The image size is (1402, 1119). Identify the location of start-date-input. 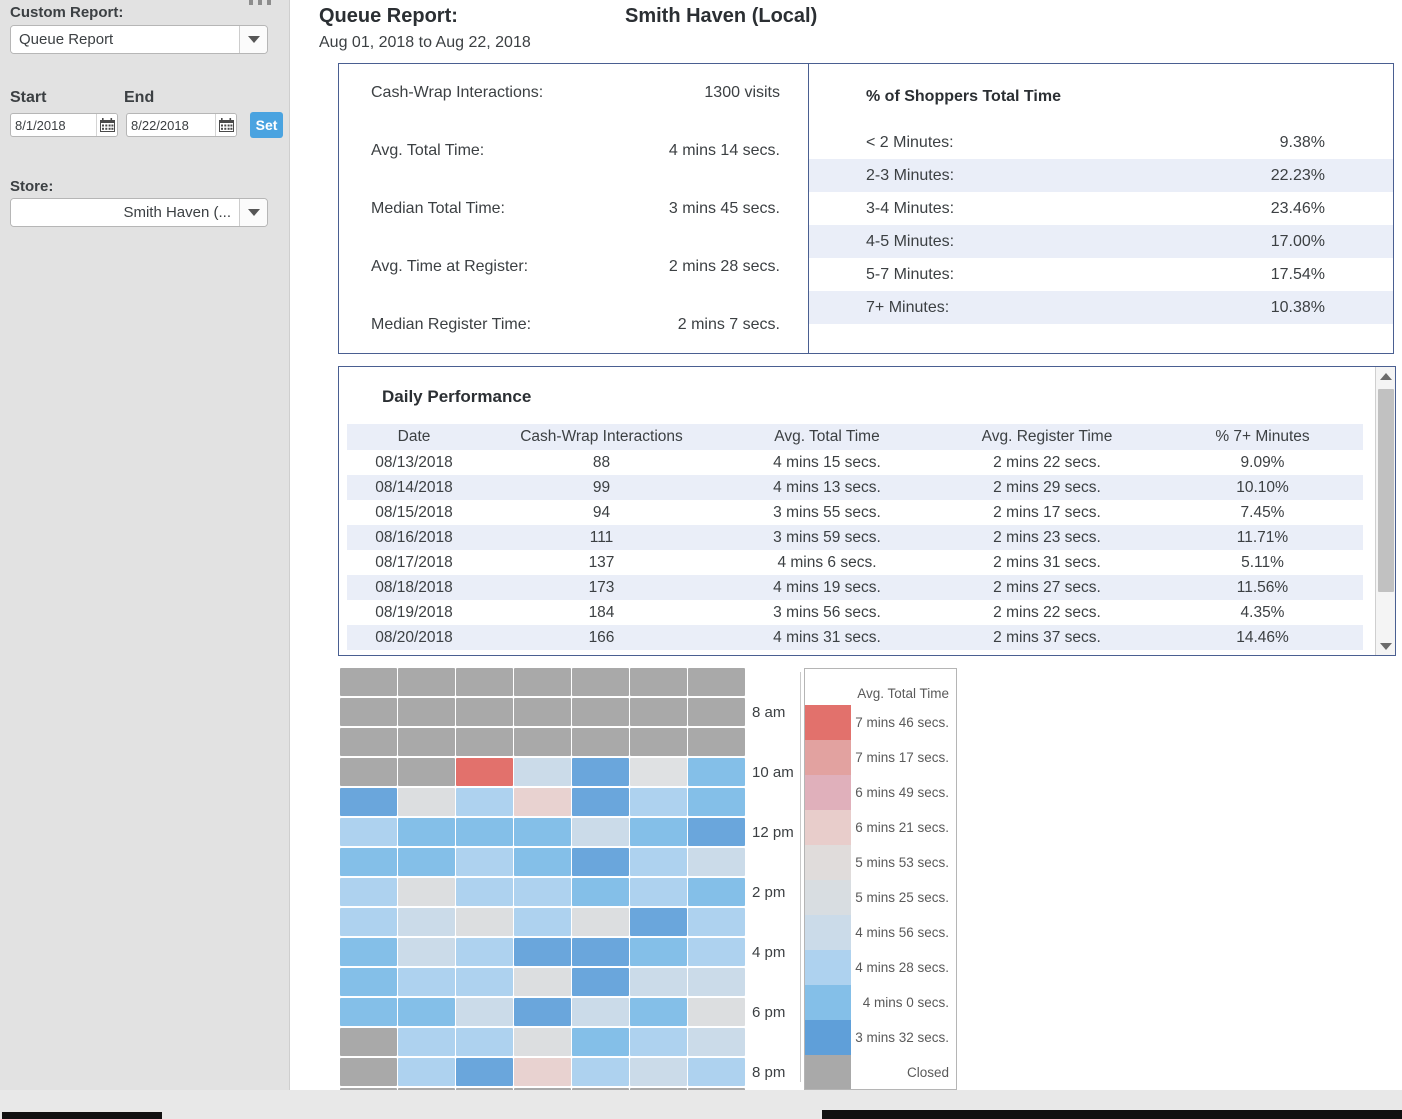
(53, 125).